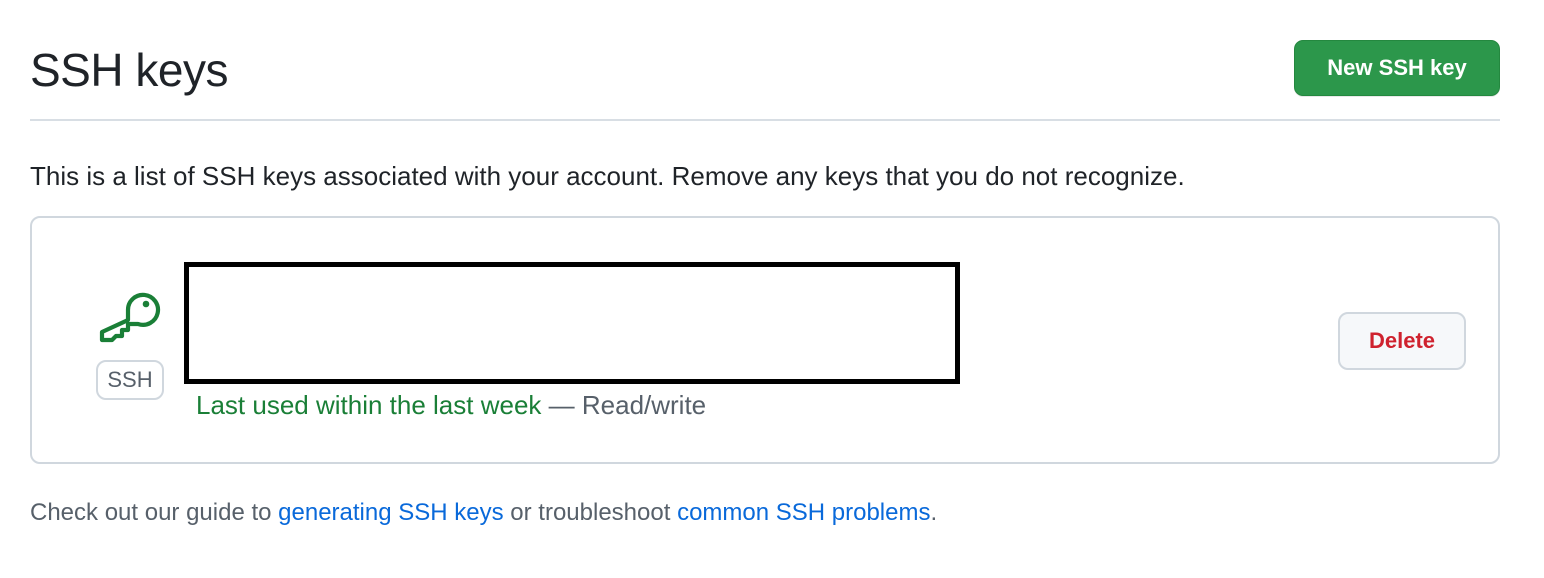  What do you see at coordinates (572, 323) in the screenshot?
I see `redacted-key-title` at bounding box center [572, 323].